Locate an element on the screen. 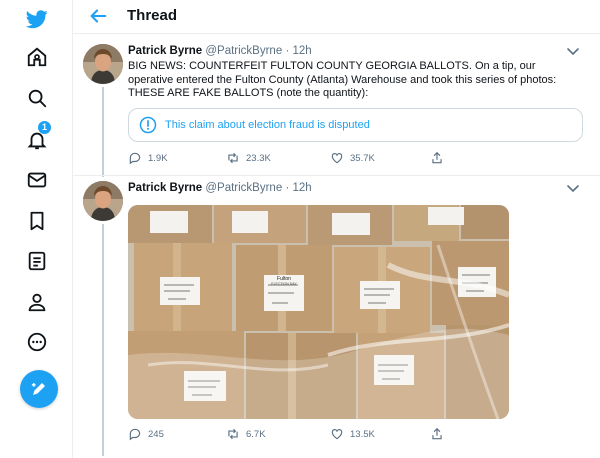 This screenshot has height=458, width=600. thread-header: Thread is located at coordinates (336, 17).